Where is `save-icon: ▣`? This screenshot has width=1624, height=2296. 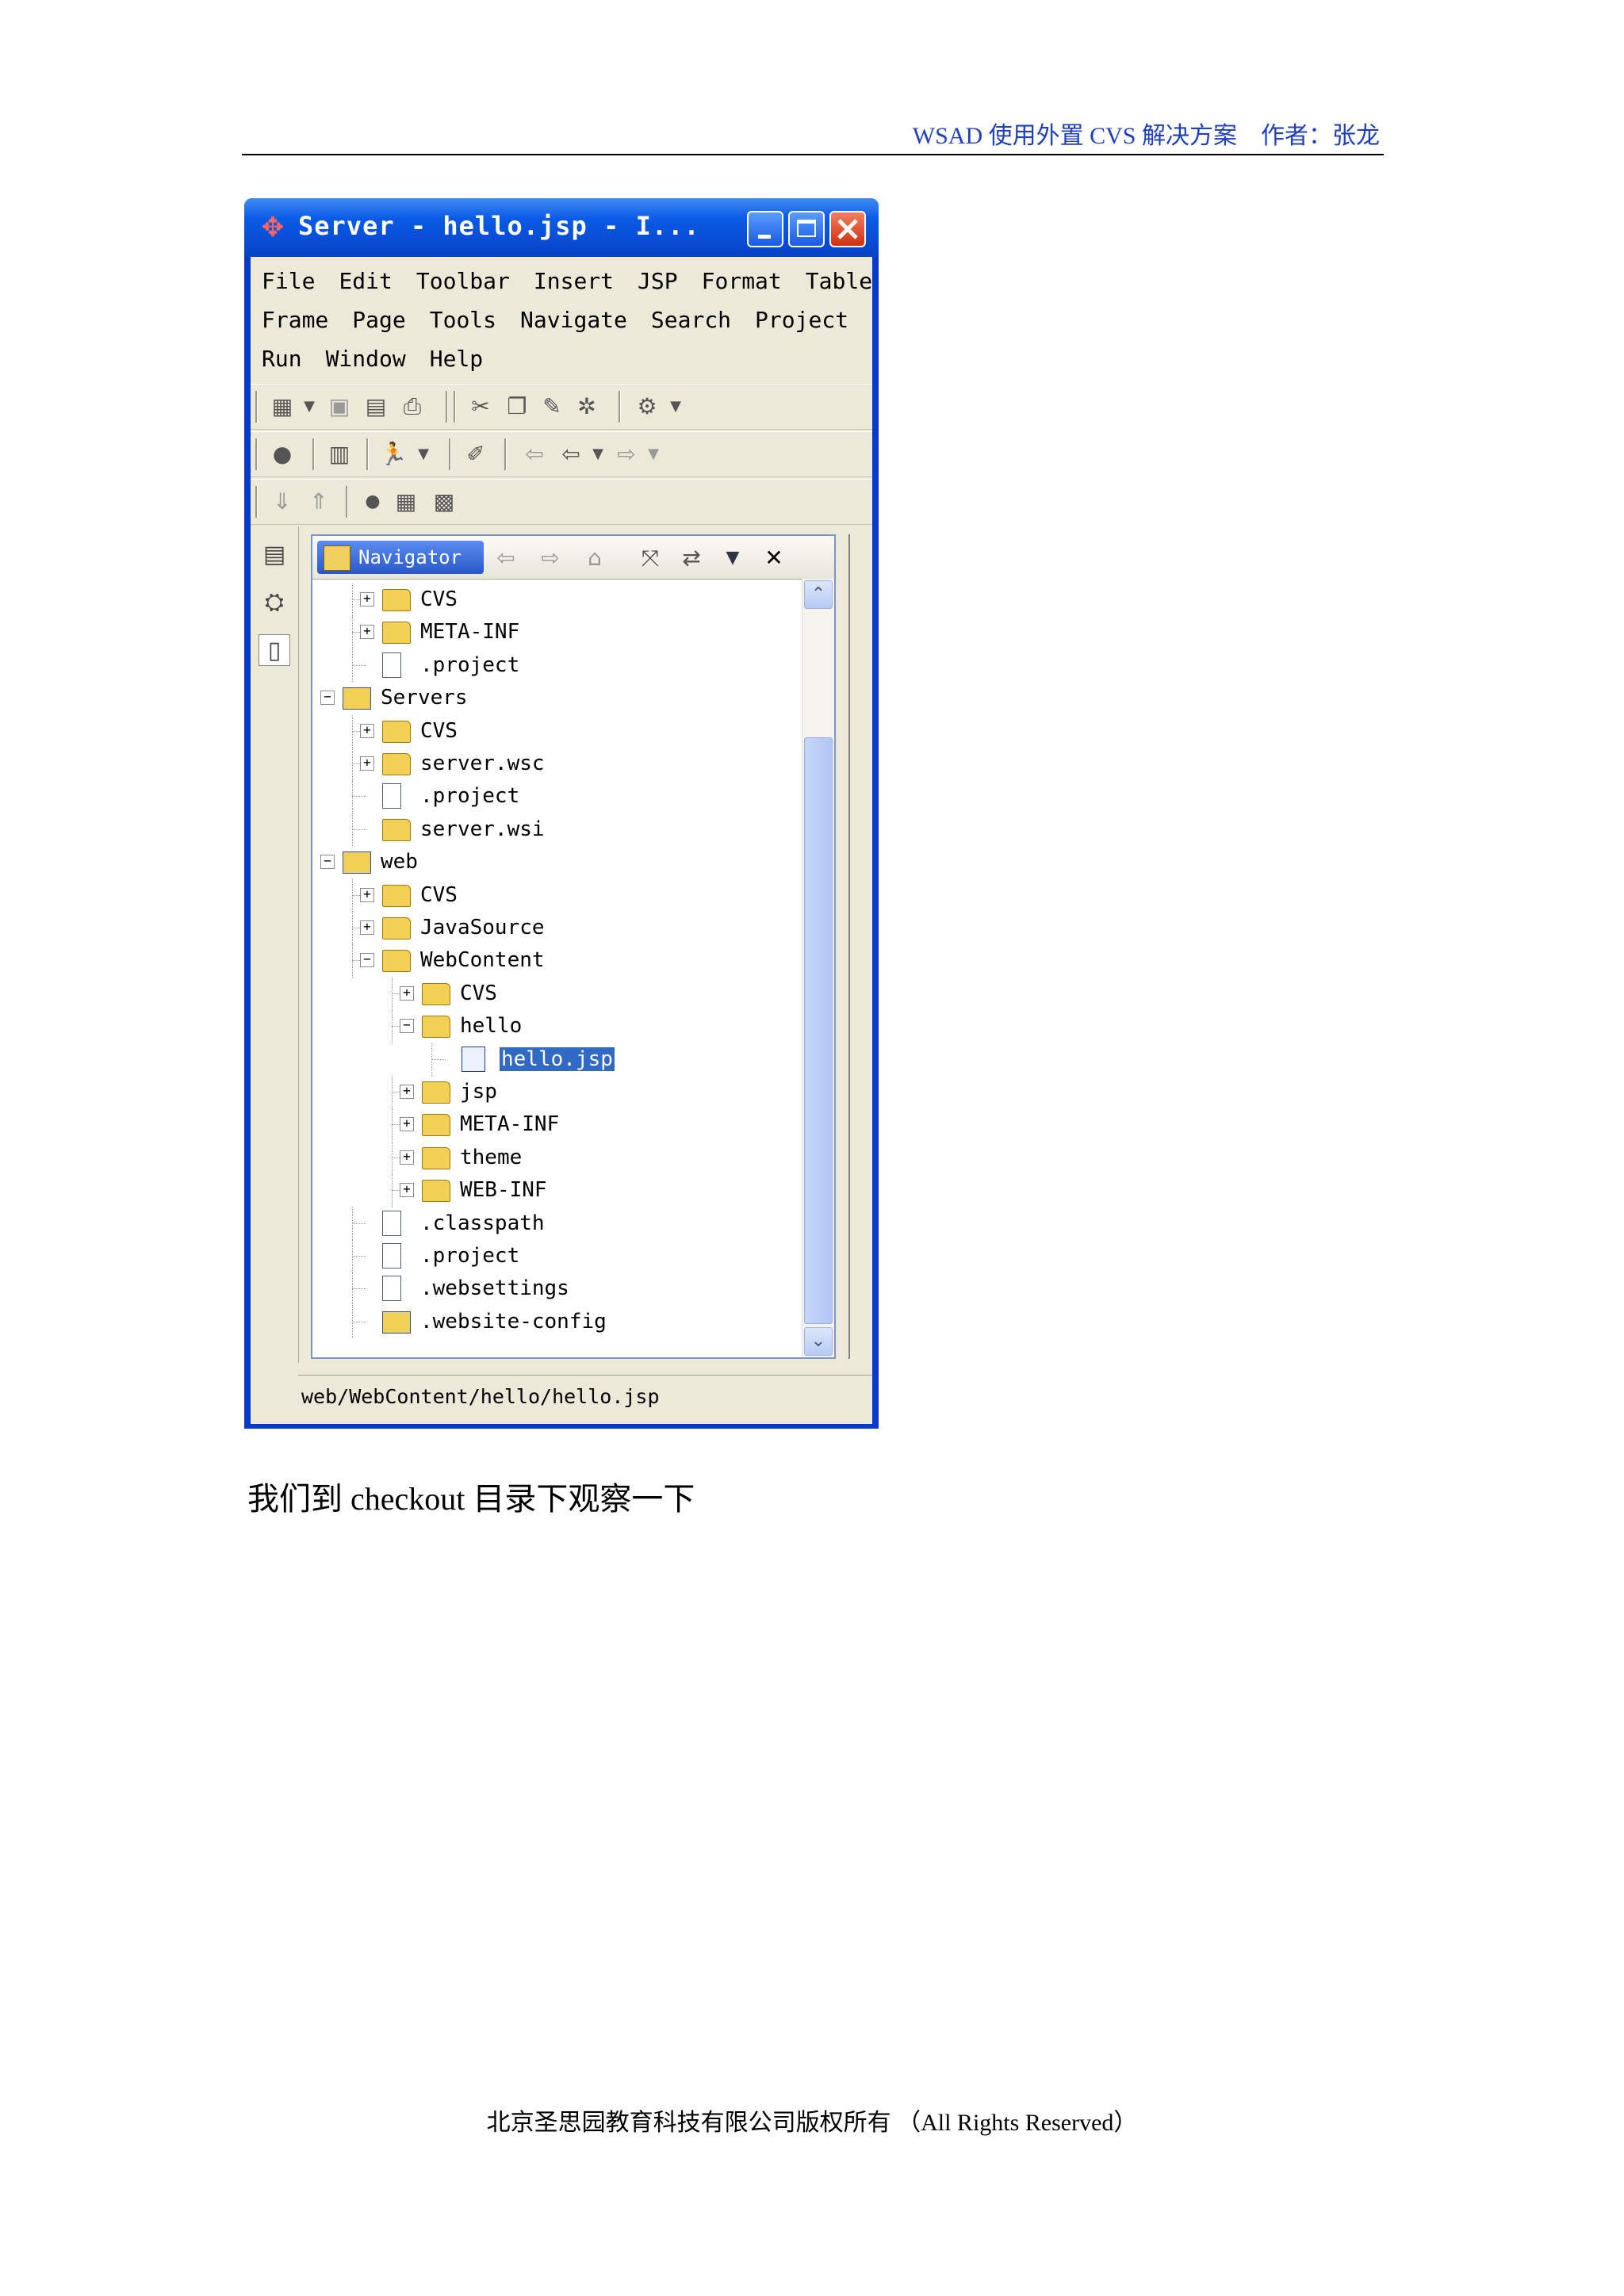 save-icon: ▣ is located at coordinates (339, 406).